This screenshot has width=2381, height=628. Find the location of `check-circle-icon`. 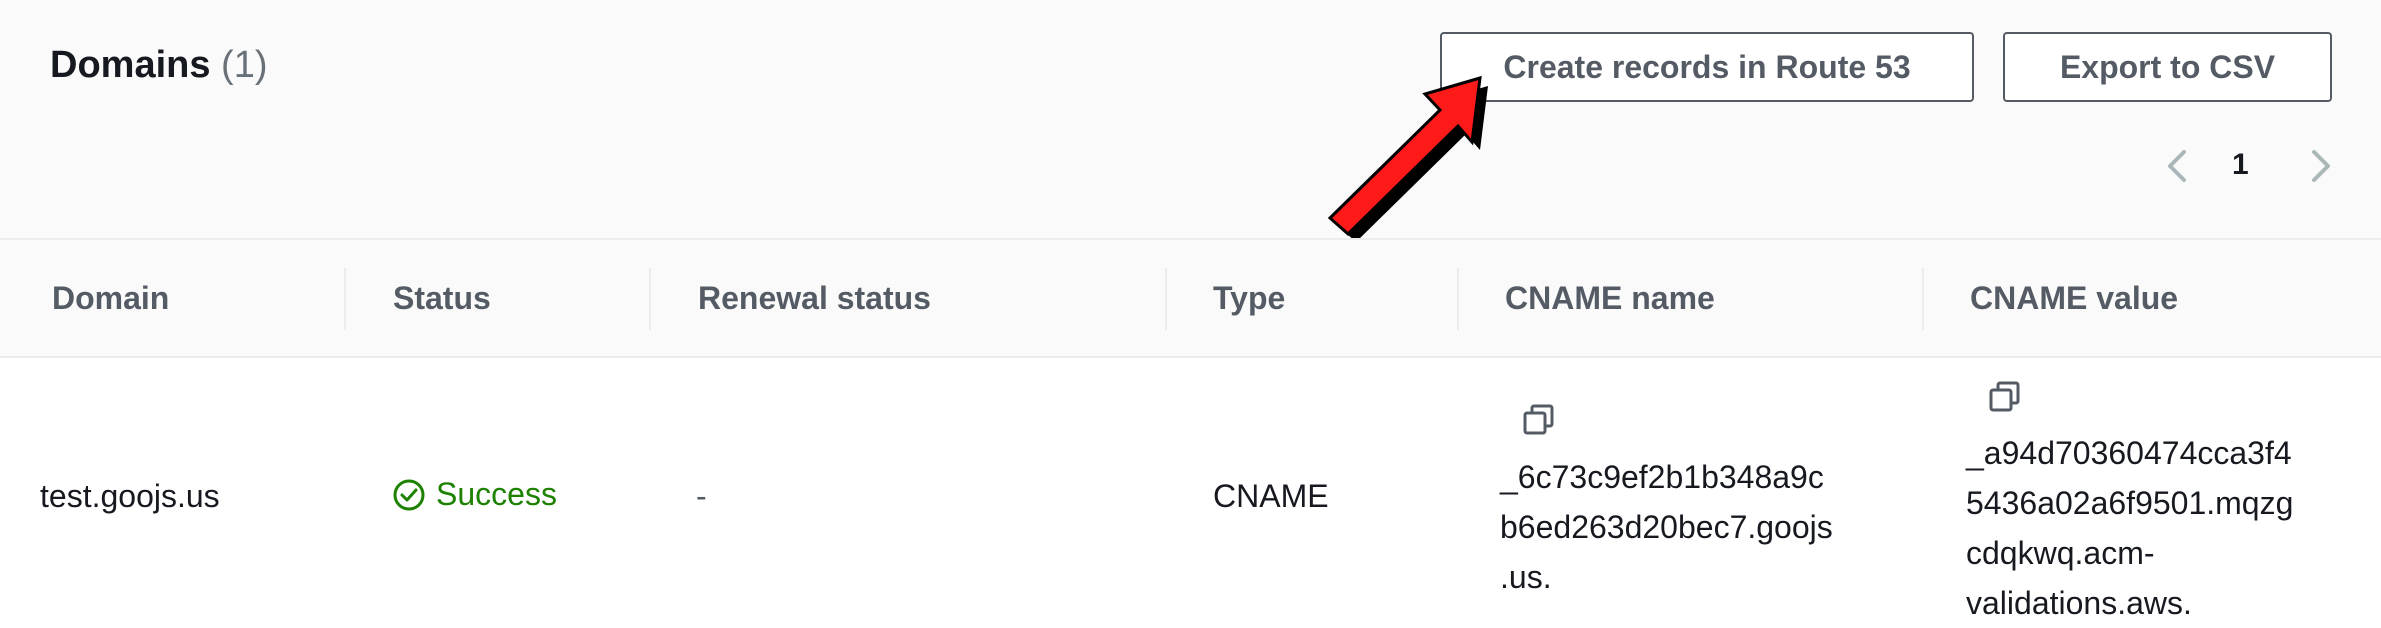

check-circle-icon is located at coordinates (409, 494).